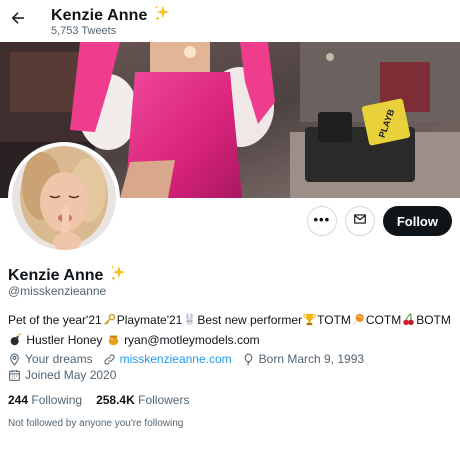 The height and width of the screenshot is (460, 460). Describe the element at coordinates (71, 375) in the screenshot. I see `joined-text: Joined May 2020` at that location.